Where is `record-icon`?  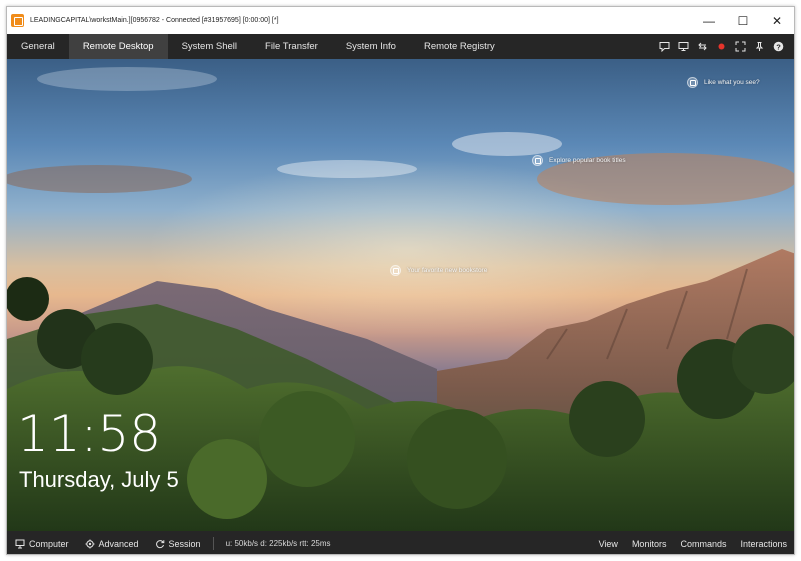
record-icon is located at coordinates (721, 46).